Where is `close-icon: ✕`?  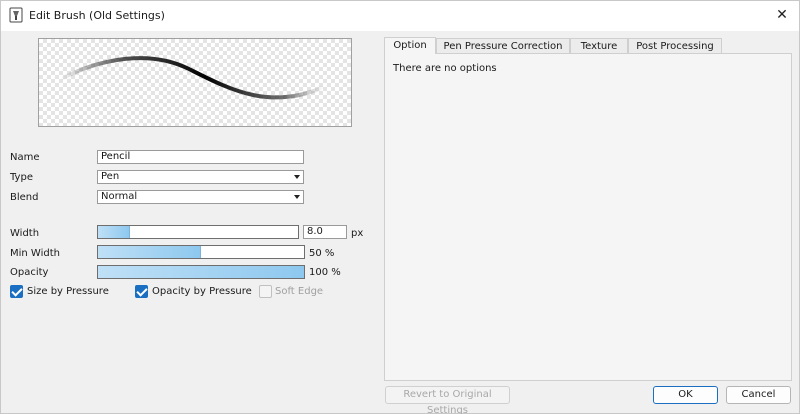 close-icon: ✕ is located at coordinates (782, 15).